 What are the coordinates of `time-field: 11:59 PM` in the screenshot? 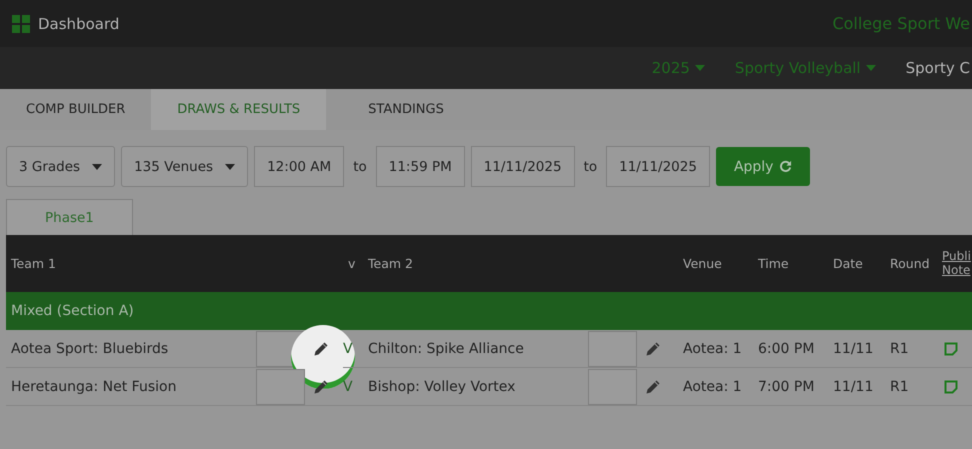 It's located at (420, 166).